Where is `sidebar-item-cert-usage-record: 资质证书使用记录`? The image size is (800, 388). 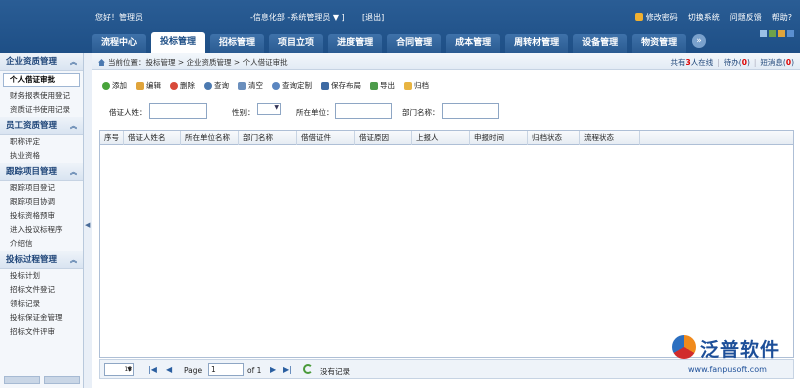 sidebar-item-cert-usage-record: 资质证书使用记录 is located at coordinates (41, 110).